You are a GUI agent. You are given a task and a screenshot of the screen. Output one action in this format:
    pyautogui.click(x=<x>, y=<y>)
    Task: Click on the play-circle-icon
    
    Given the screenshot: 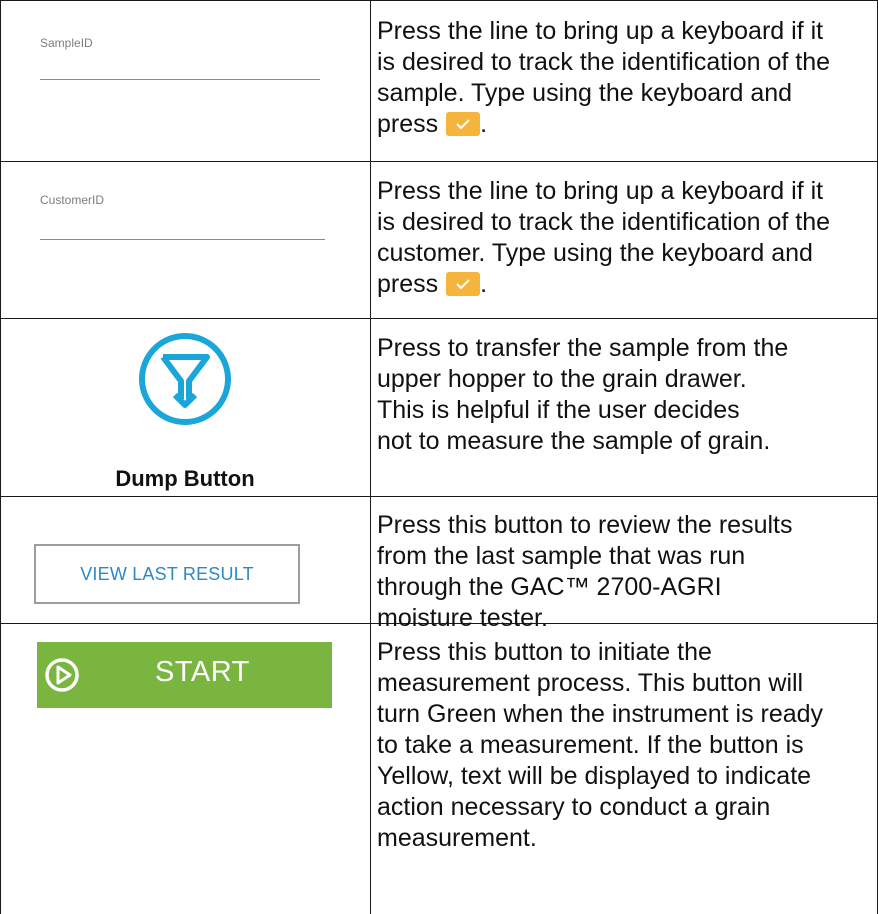 What is the action you would take?
    pyautogui.click(x=62, y=675)
    